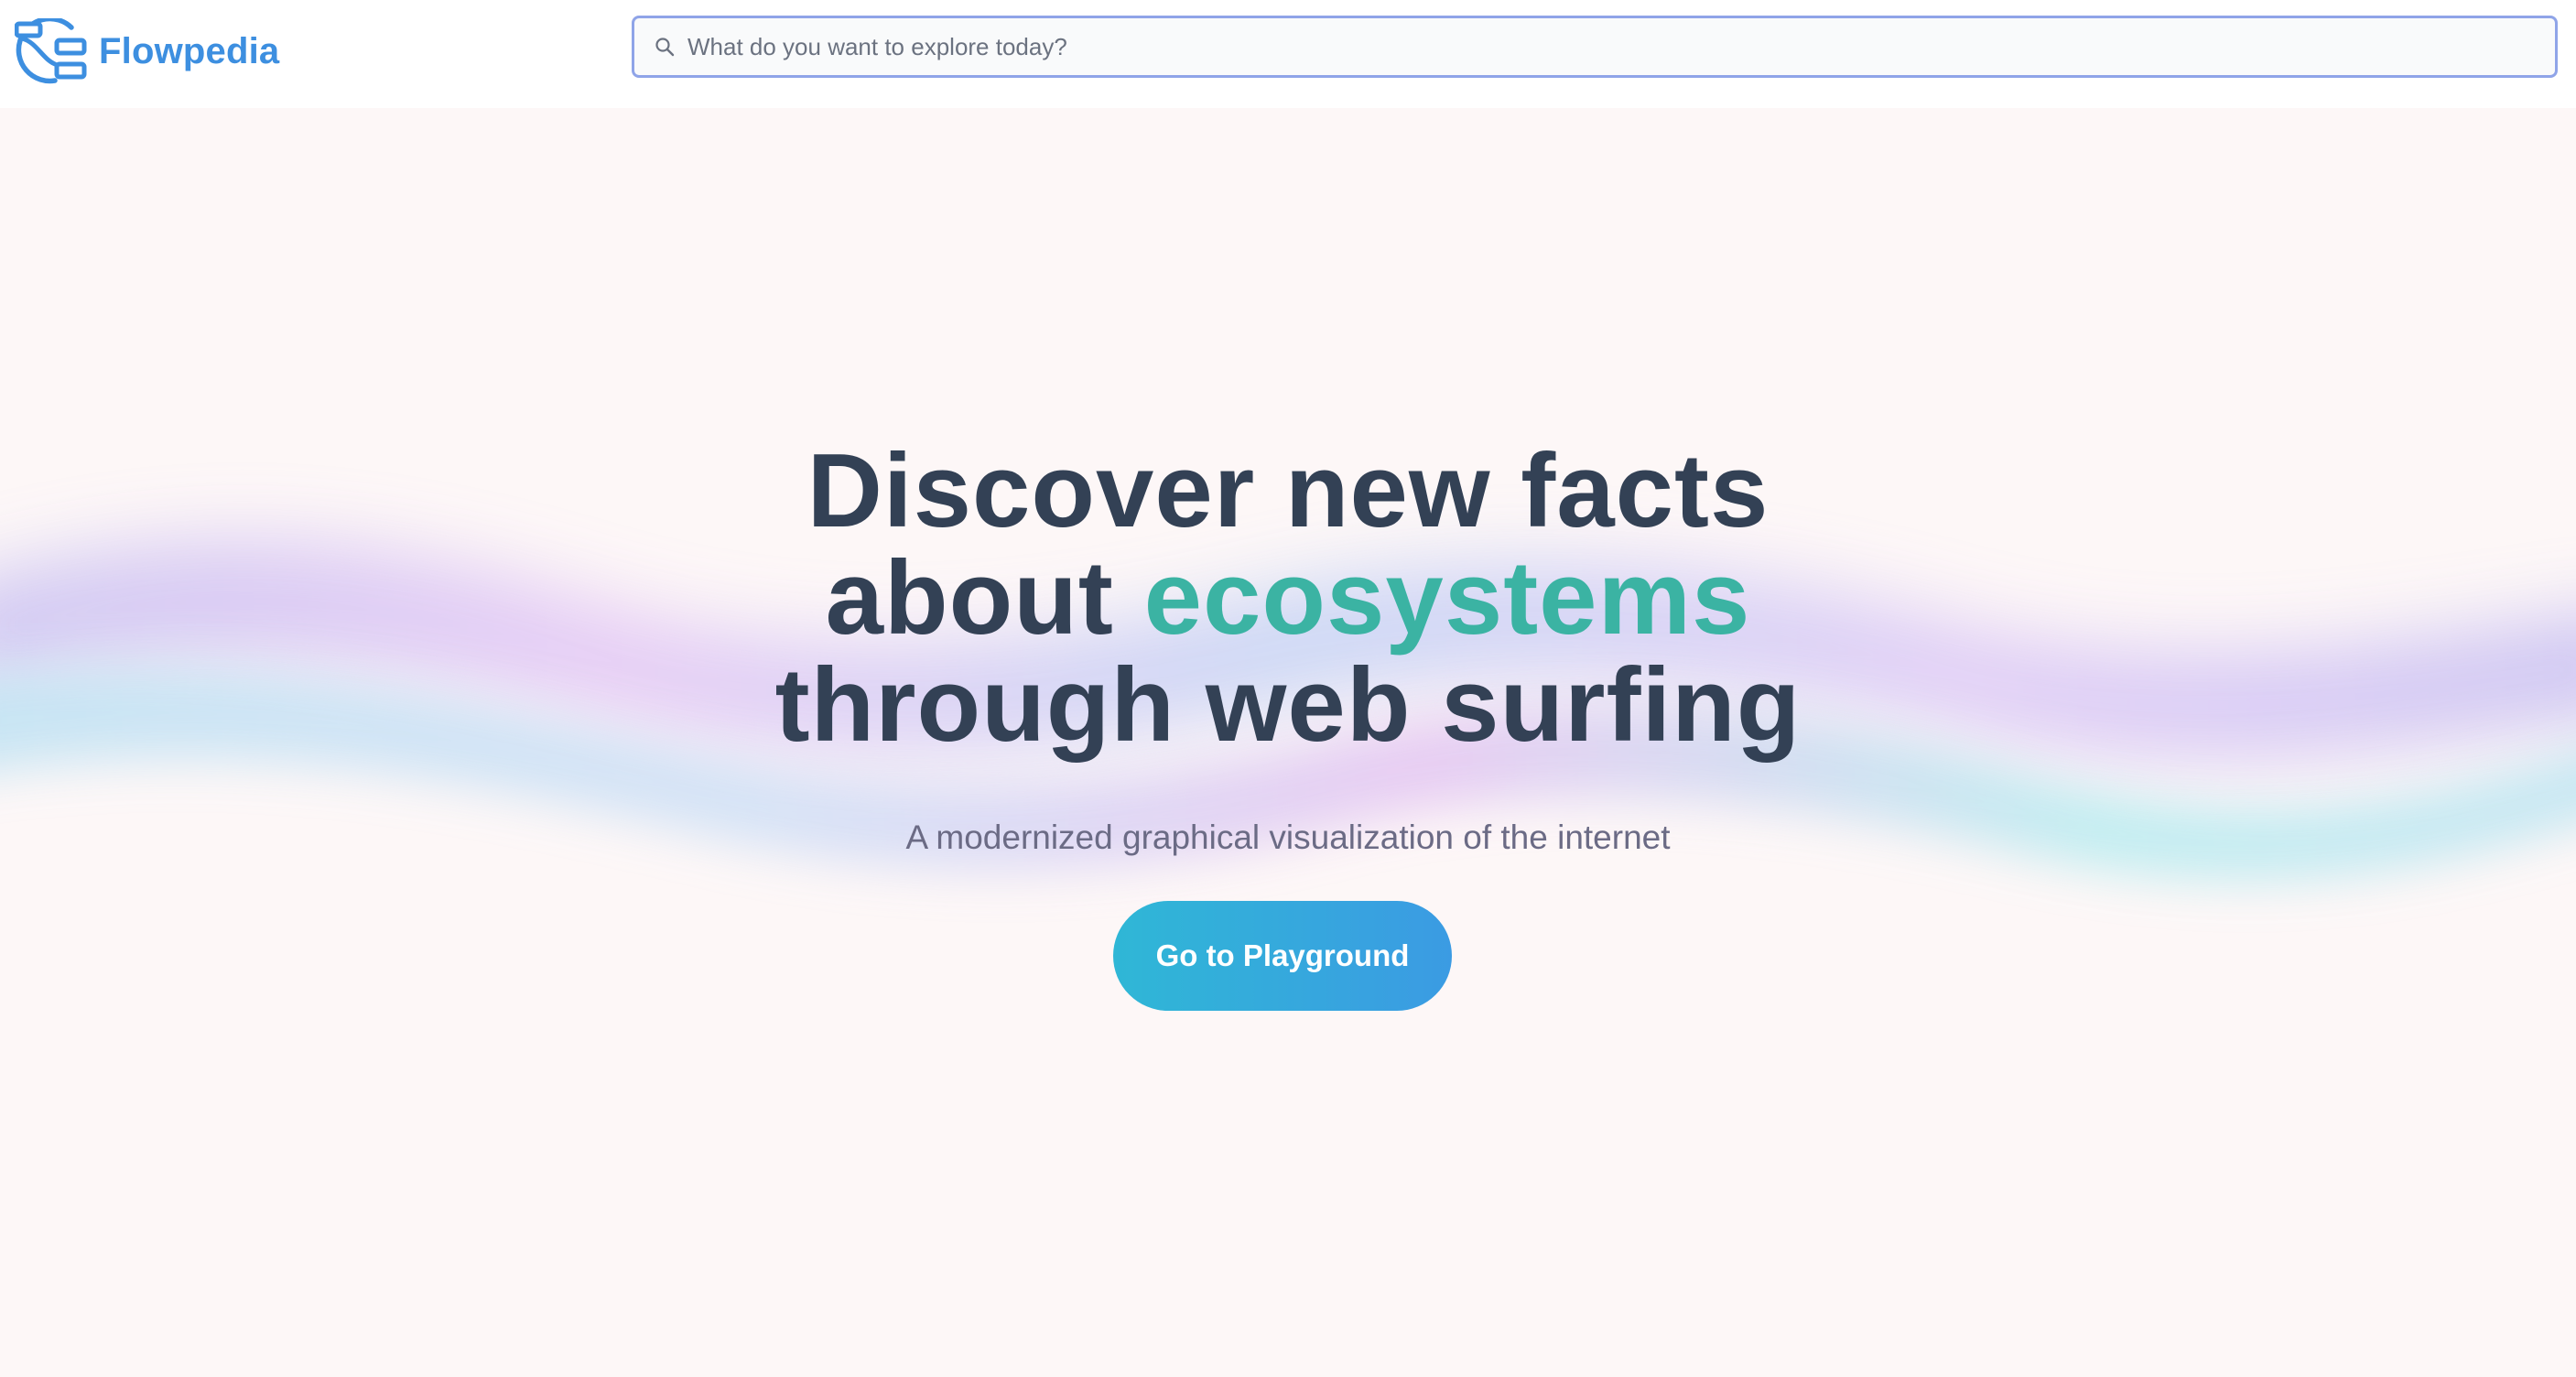 This screenshot has width=2576, height=1377. Describe the element at coordinates (665, 47) in the screenshot. I see `search-icon` at that location.